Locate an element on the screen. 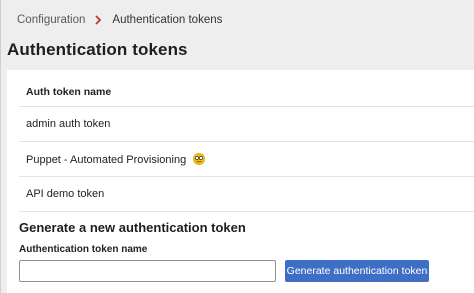 The height and width of the screenshot is (293, 474). column-header-auth-token-name: Auth token name is located at coordinates (69, 92).